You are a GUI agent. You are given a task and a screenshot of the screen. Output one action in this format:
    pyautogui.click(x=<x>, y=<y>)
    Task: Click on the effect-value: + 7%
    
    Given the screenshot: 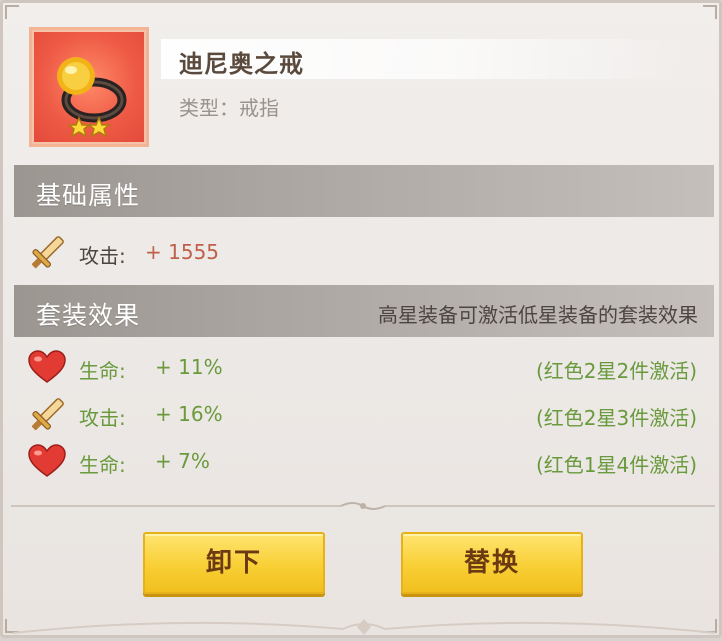 What is the action you would take?
    pyautogui.click(x=182, y=461)
    